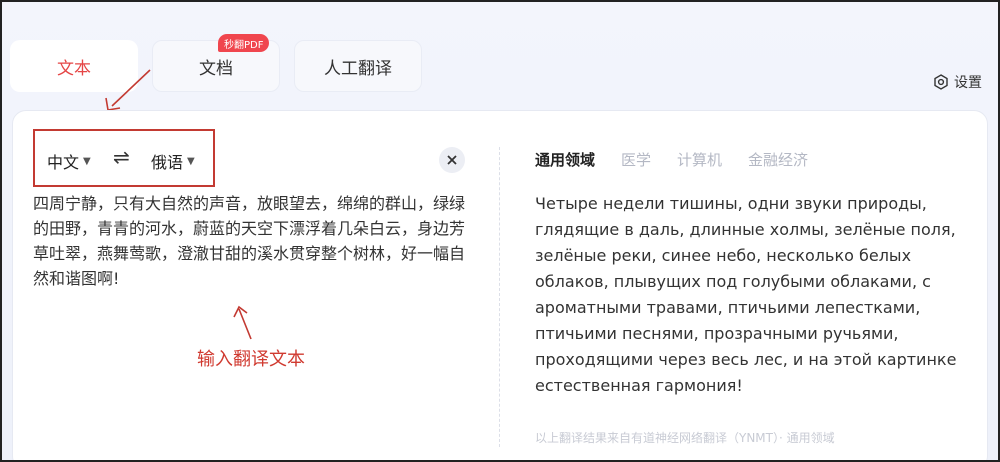 This screenshot has width=1000, height=462. Describe the element at coordinates (699, 159) in the screenshot. I see `domain-tab-computer: 计算机` at that location.